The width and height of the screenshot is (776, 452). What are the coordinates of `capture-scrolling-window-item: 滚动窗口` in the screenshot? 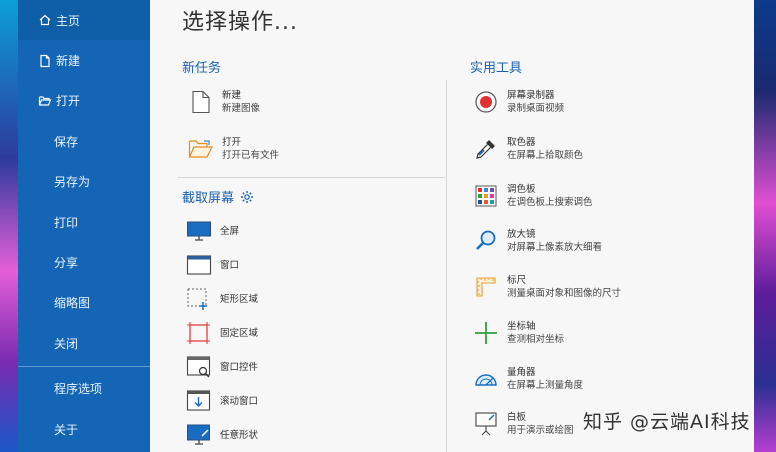 It's located at (222, 401).